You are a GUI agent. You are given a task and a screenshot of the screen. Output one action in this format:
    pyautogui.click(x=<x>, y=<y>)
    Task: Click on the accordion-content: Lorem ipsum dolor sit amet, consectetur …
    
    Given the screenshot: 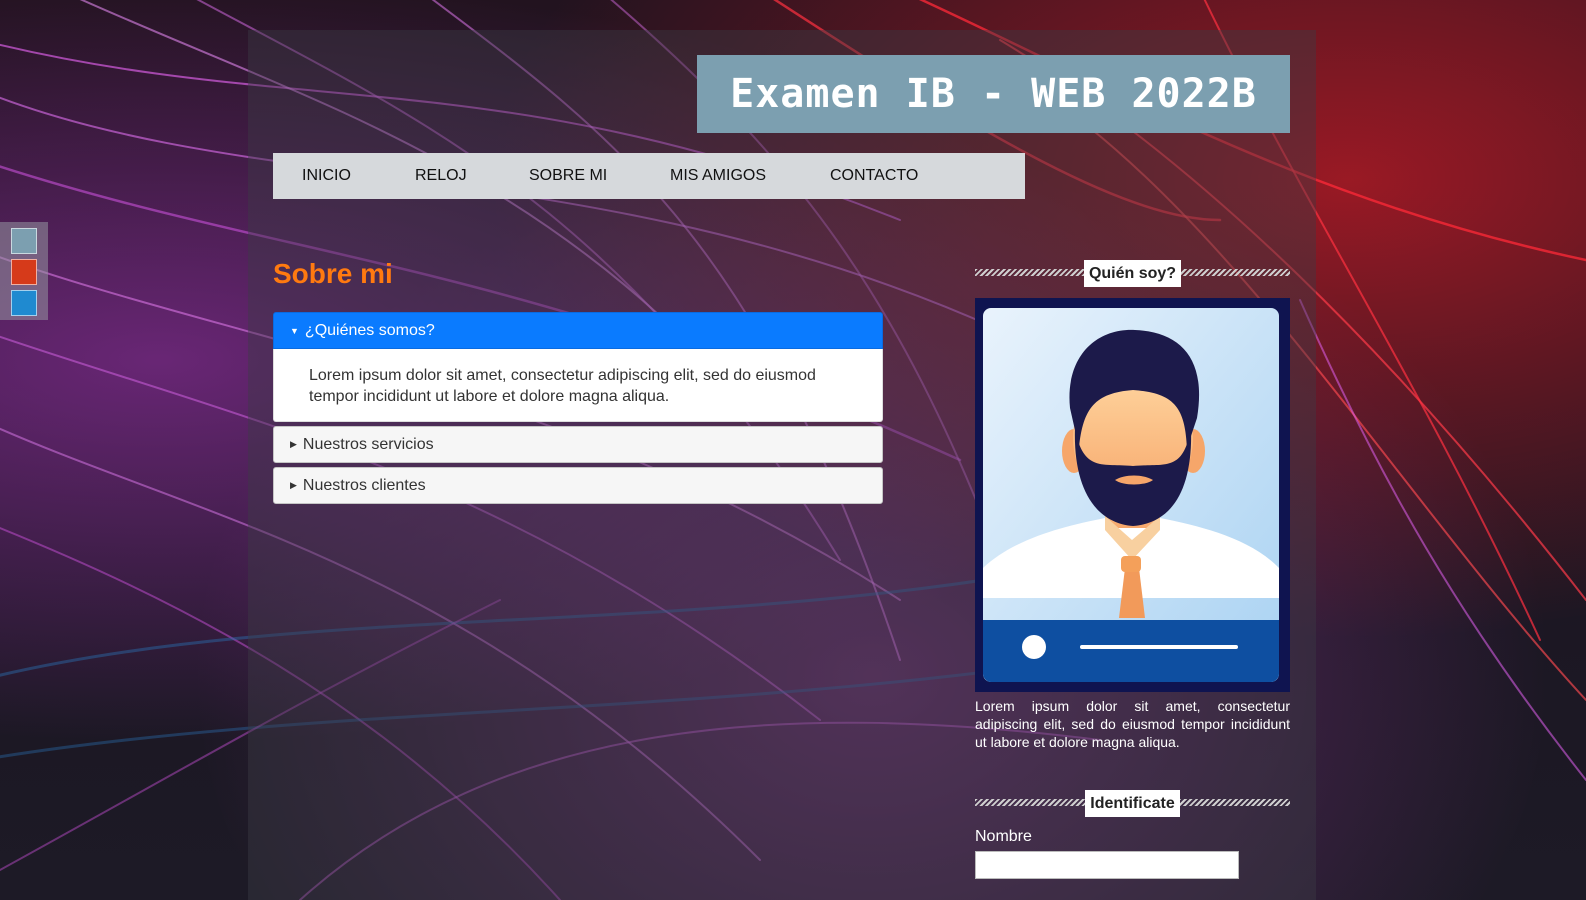 What is the action you would take?
    pyautogui.click(x=562, y=386)
    